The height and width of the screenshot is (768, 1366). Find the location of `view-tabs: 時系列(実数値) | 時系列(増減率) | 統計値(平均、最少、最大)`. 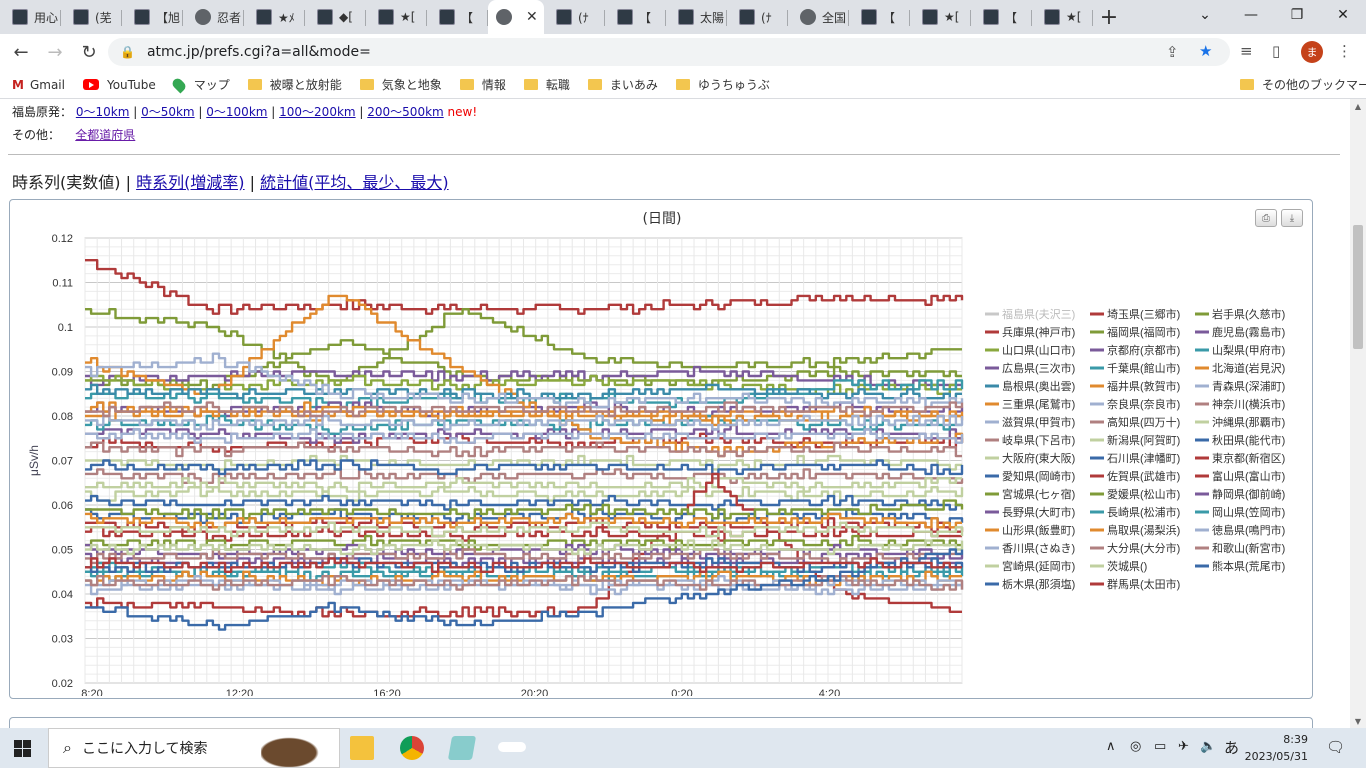

view-tabs: 時系列(実数値) | 時系列(増減率) | 統計値(平均、最少、最大) is located at coordinates (230, 182).